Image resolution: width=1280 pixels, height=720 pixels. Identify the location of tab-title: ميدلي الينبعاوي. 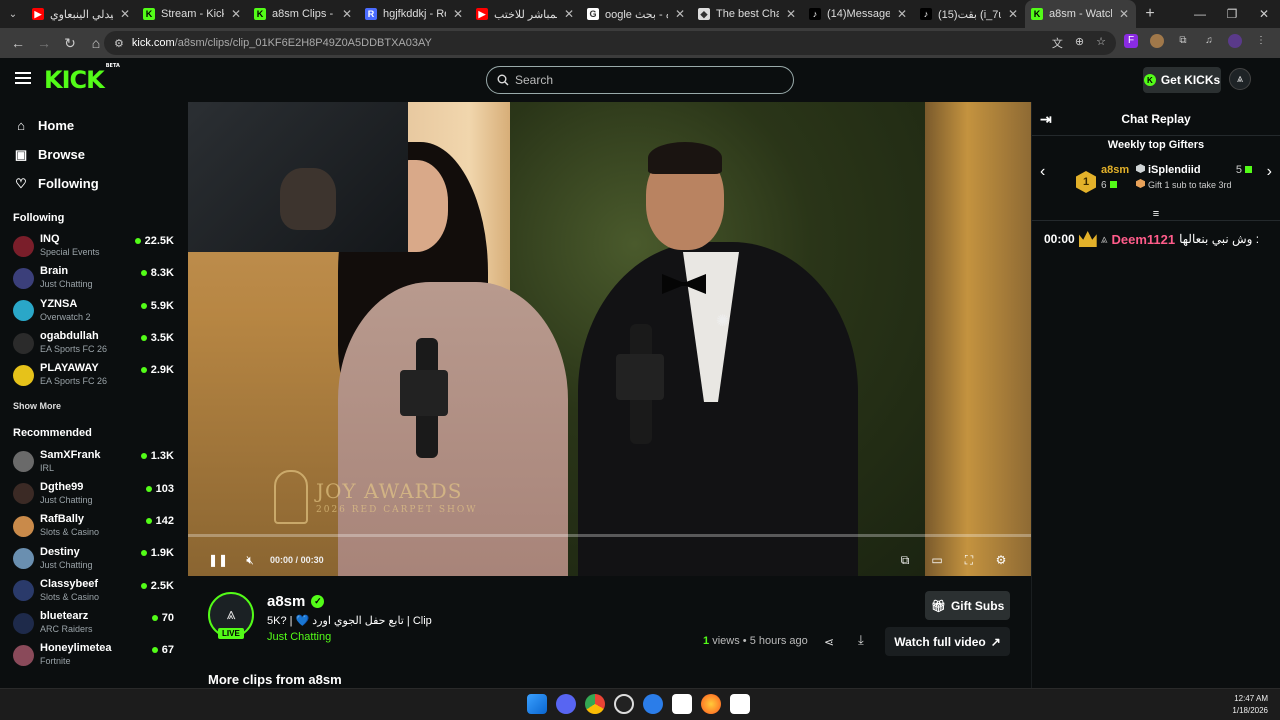
(81, 14).